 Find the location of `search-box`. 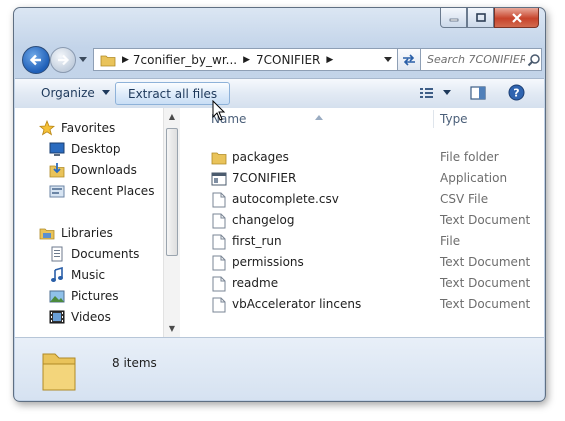

search-box is located at coordinates (481, 59).